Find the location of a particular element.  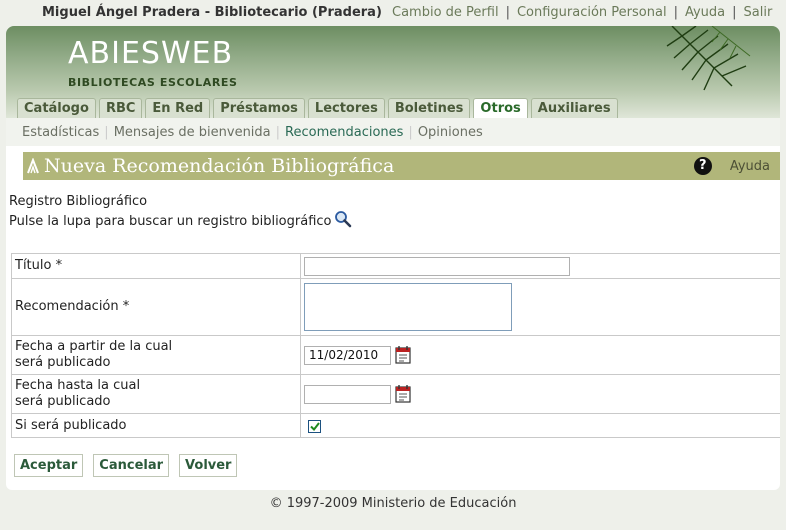

fecha-desde-label-line1: Fecha a partir de la cual is located at coordinates (94, 346).